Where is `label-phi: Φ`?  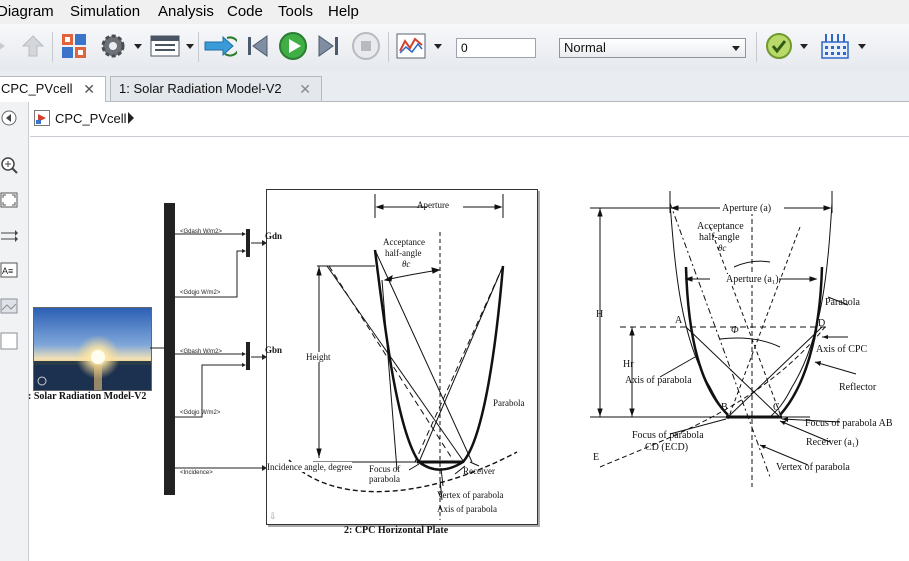 label-phi: Φ is located at coordinates (735, 330).